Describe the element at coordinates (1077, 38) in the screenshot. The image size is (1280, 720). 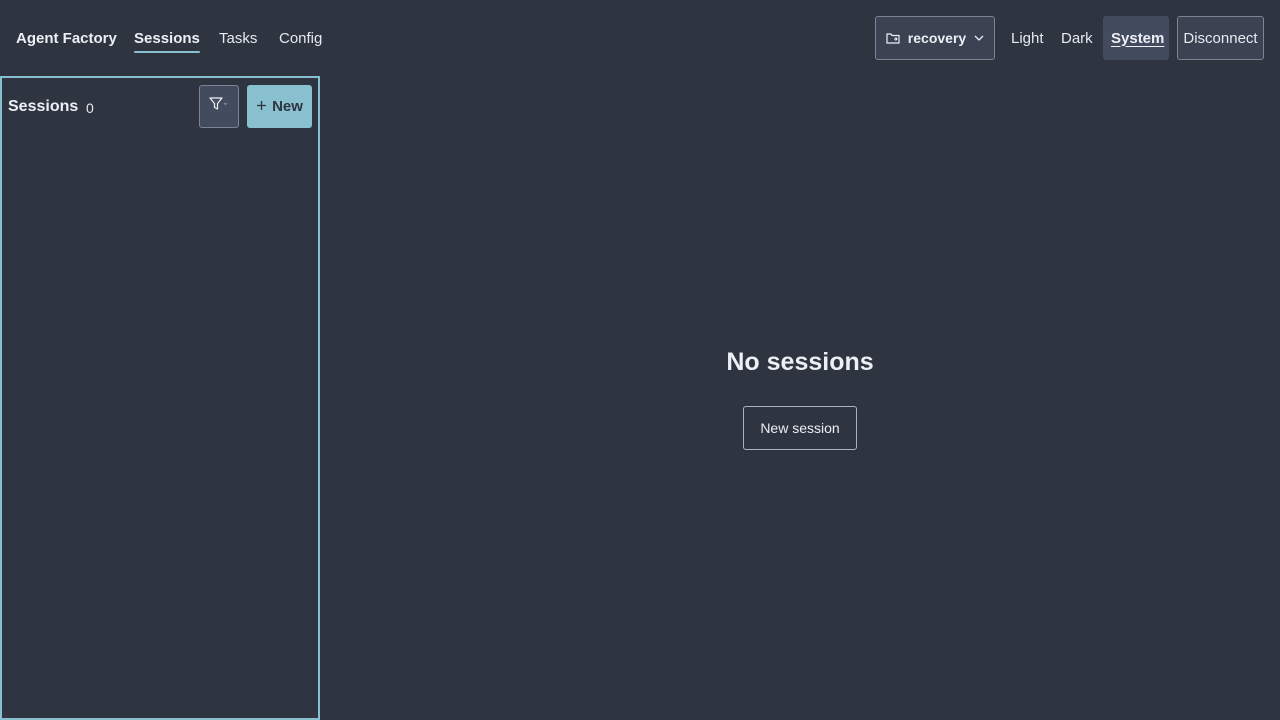
I see `theme-dark-button: Dark` at that location.